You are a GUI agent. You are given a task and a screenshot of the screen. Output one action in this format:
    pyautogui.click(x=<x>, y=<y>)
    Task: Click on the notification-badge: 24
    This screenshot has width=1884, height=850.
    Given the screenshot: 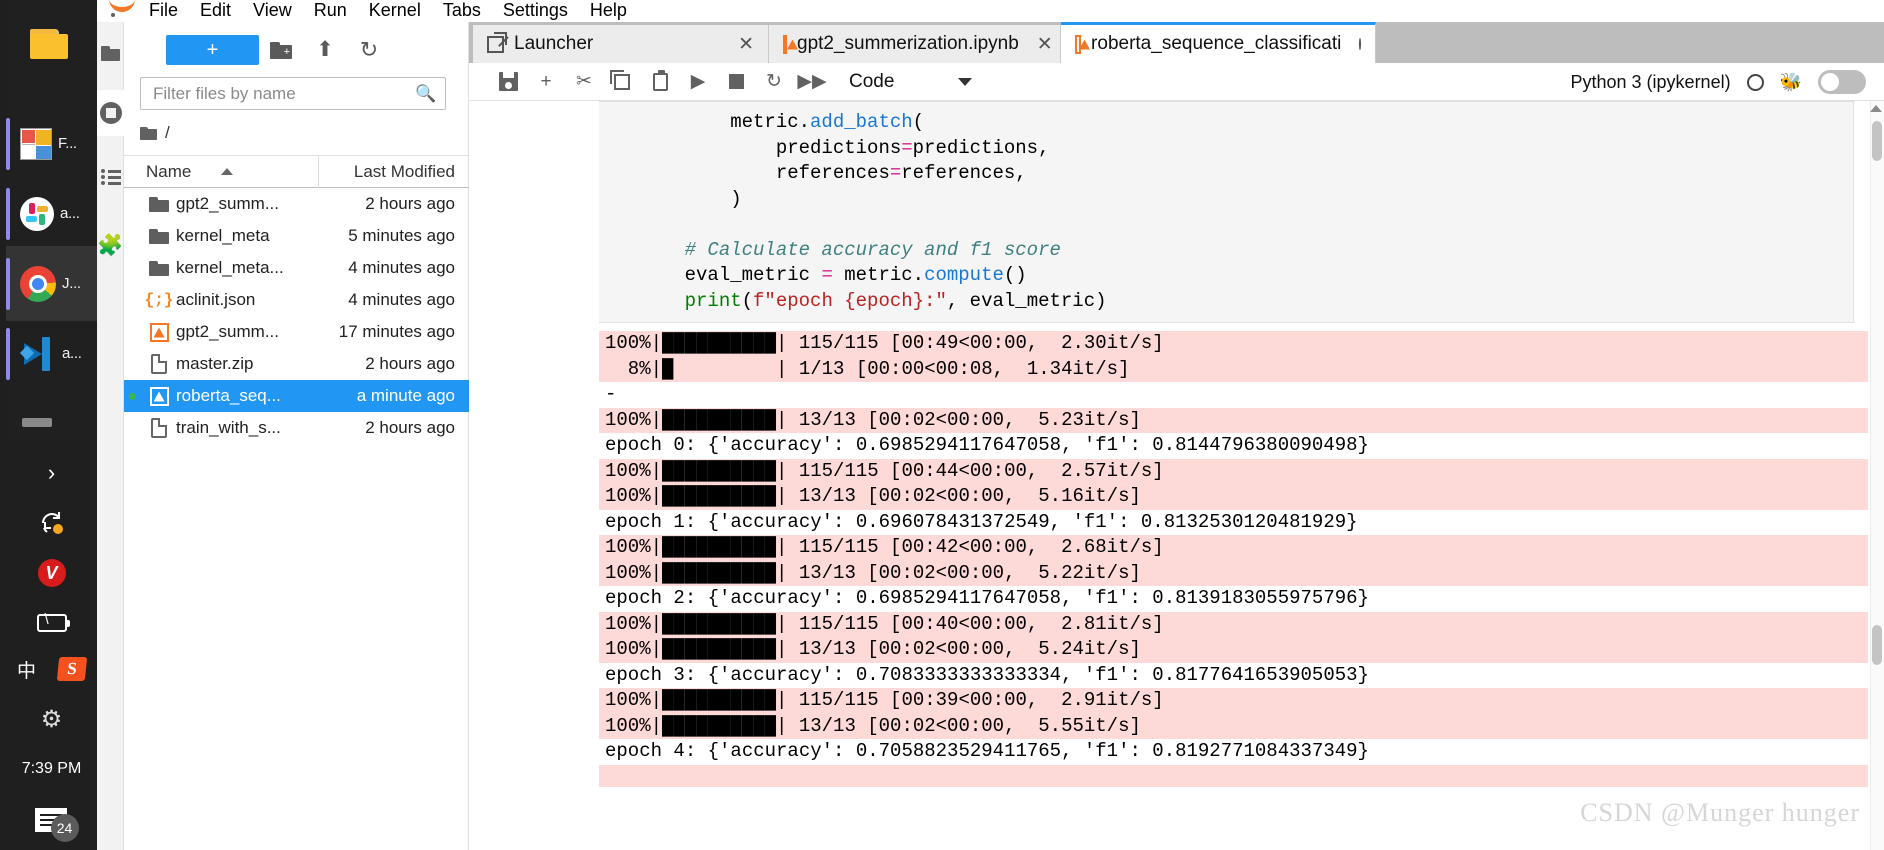 What is the action you would take?
    pyautogui.click(x=64, y=828)
    